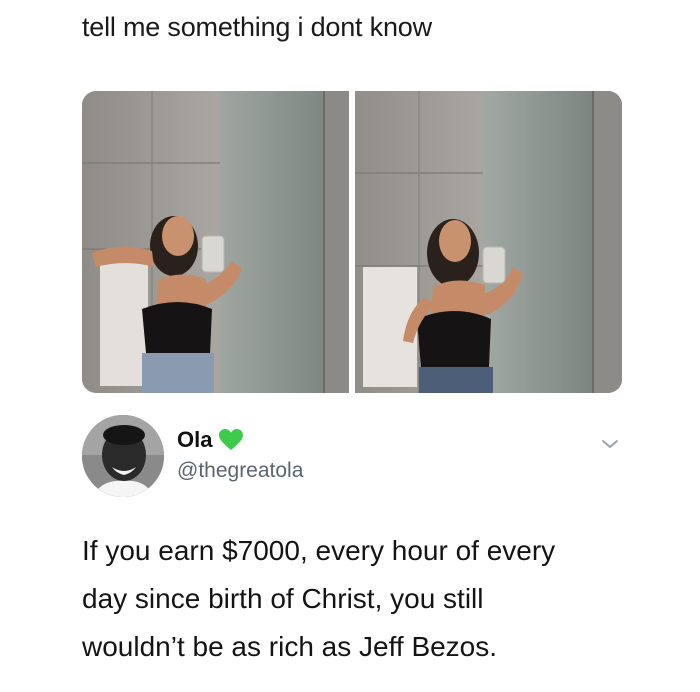  What do you see at coordinates (610, 444) in the screenshot?
I see `chevron-down-icon` at bounding box center [610, 444].